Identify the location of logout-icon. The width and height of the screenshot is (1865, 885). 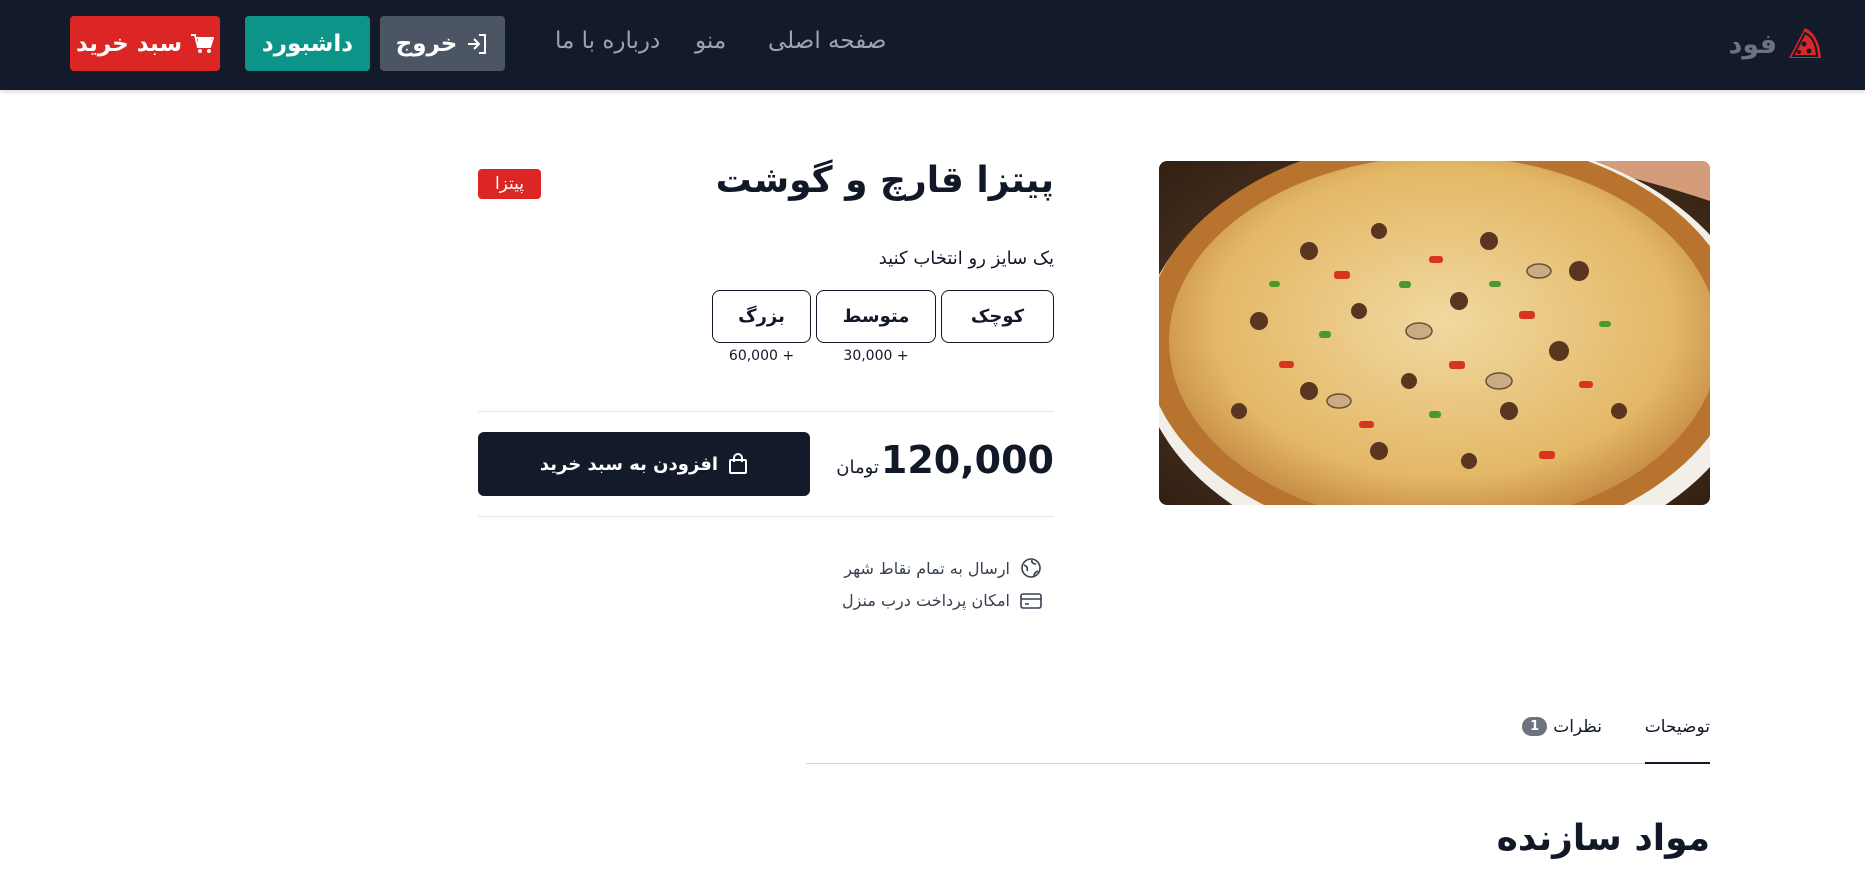
(477, 43).